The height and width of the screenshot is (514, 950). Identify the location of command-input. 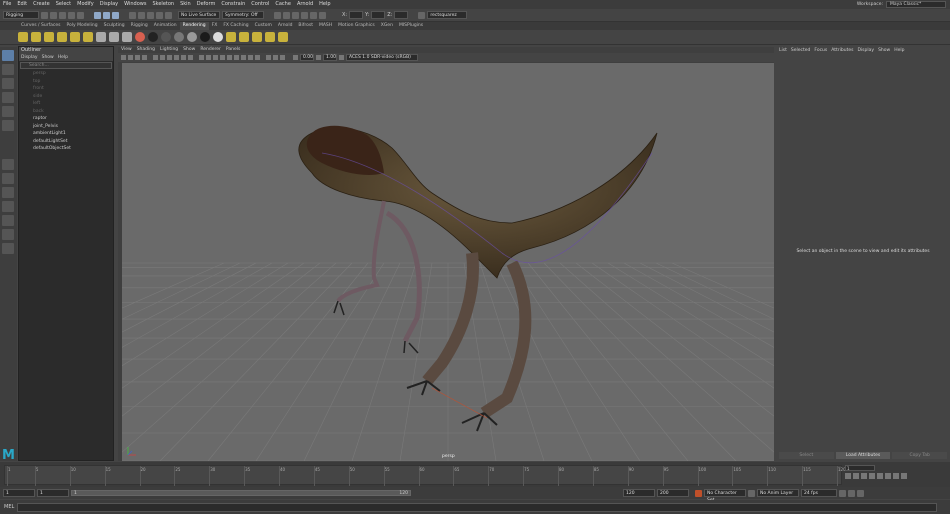
(477, 507).